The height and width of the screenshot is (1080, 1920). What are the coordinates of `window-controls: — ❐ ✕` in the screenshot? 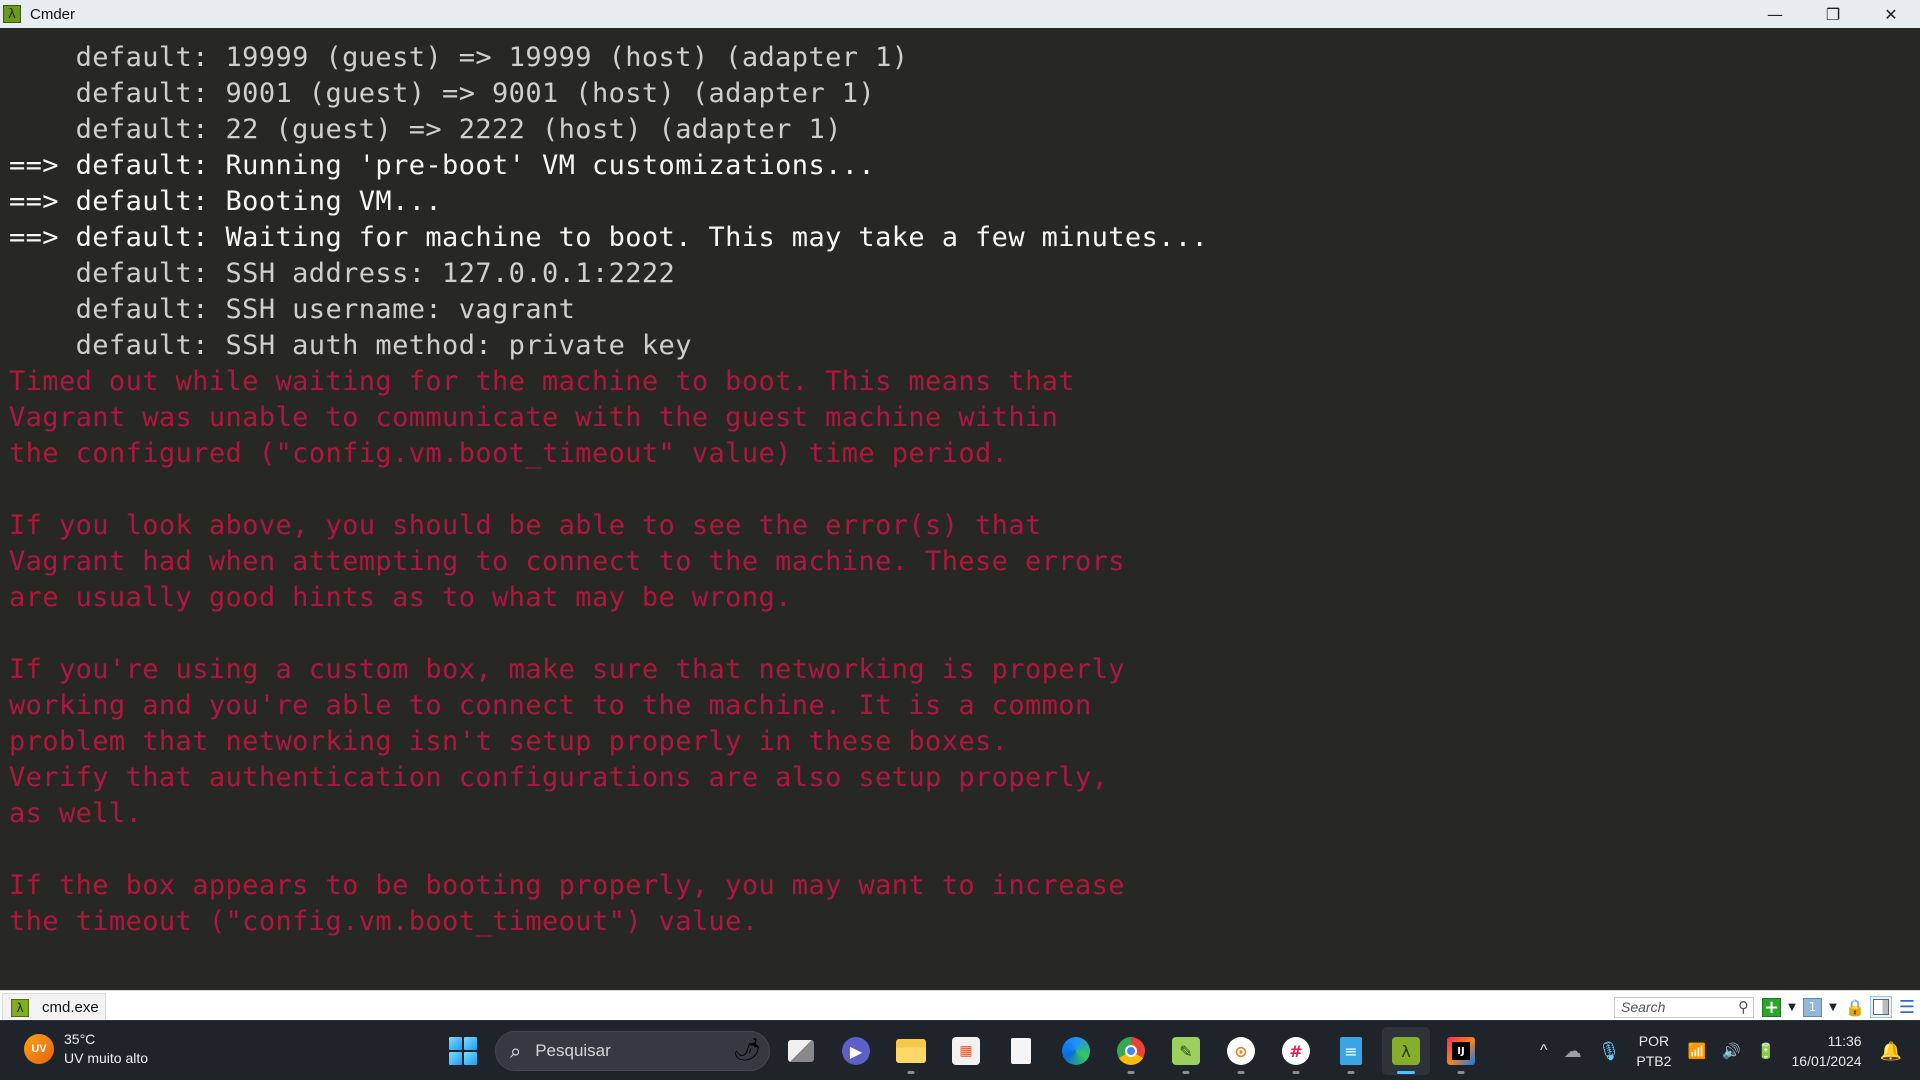 It's located at (1833, 14).